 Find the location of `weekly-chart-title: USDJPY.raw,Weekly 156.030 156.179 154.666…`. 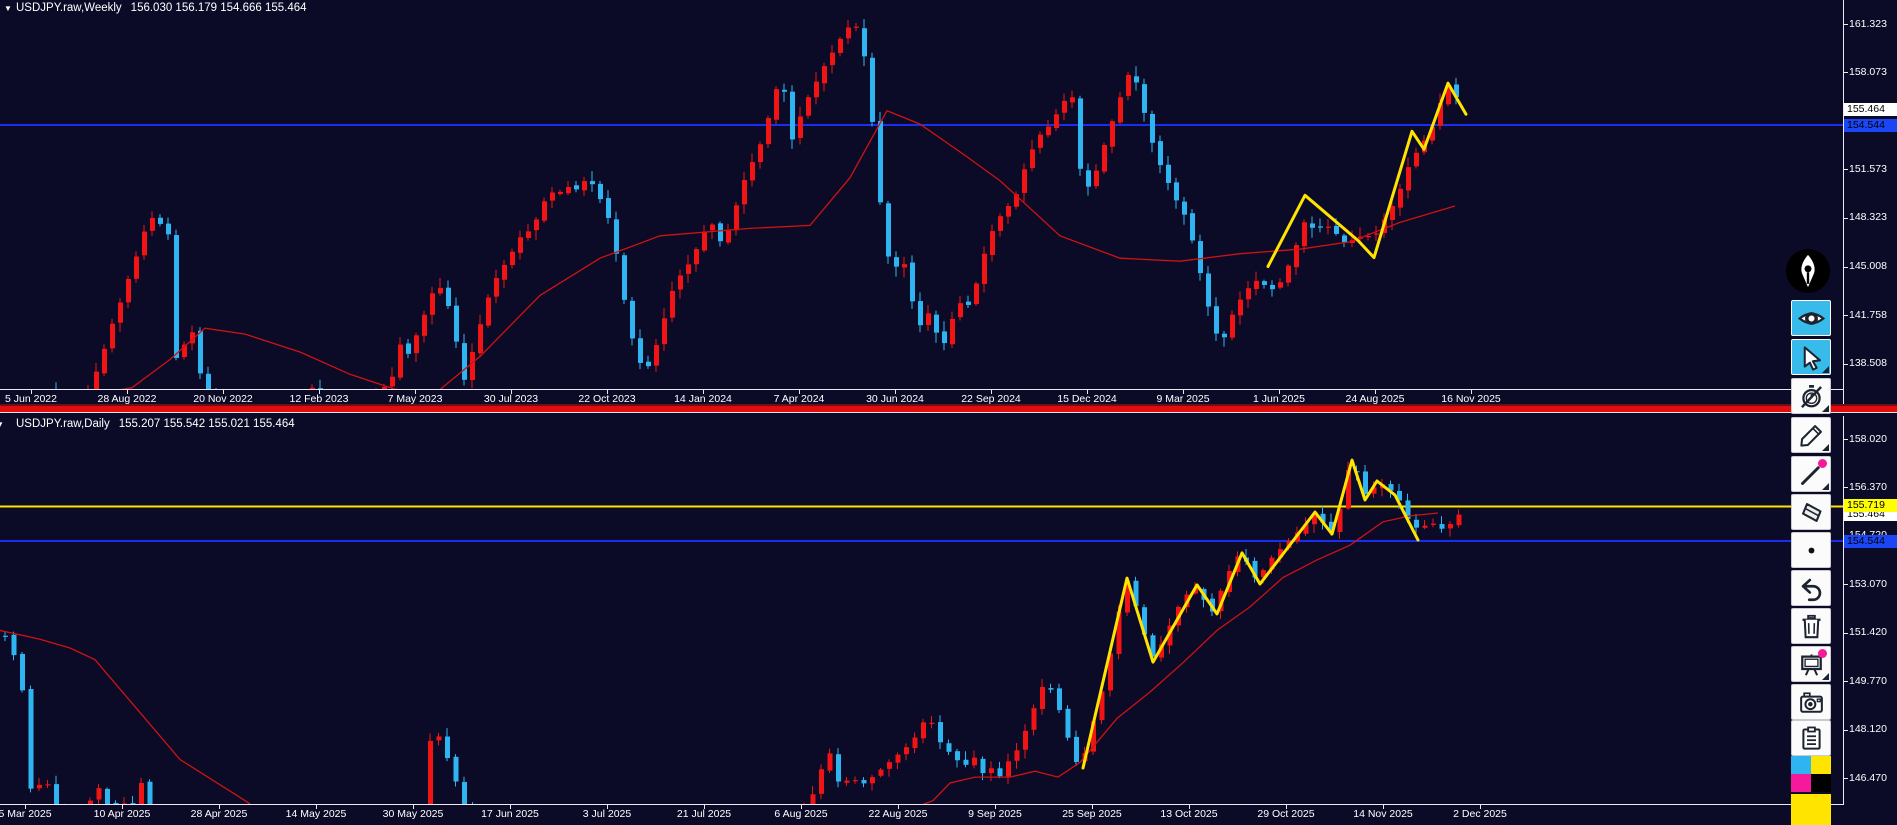

weekly-chart-title: USDJPY.raw,Weekly 156.030 156.179 154.666… is located at coordinates (161, 8).